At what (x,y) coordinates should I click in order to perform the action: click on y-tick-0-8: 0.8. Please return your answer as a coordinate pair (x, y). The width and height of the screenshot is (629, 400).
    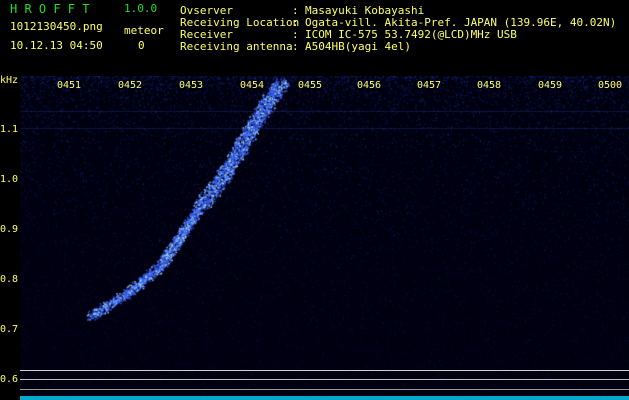
    Looking at the image, I should click on (9, 279).